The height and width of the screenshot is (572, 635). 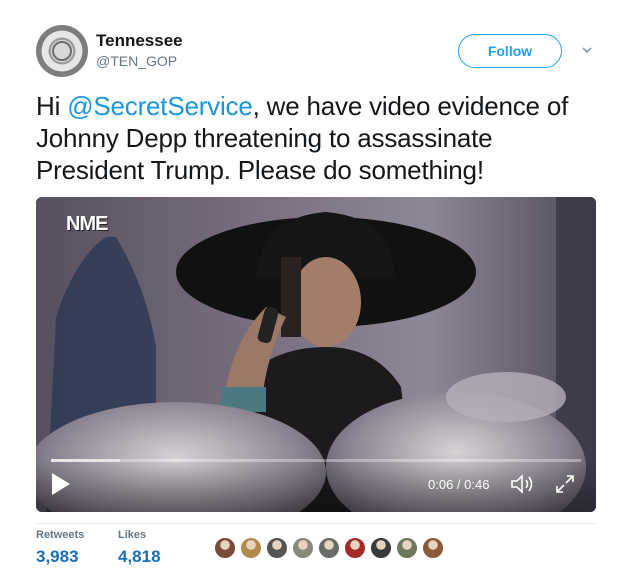 What do you see at coordinates (87, 224) in the screenshot?
I see `nme-watermark: NME` at bounding box center [87, 224].